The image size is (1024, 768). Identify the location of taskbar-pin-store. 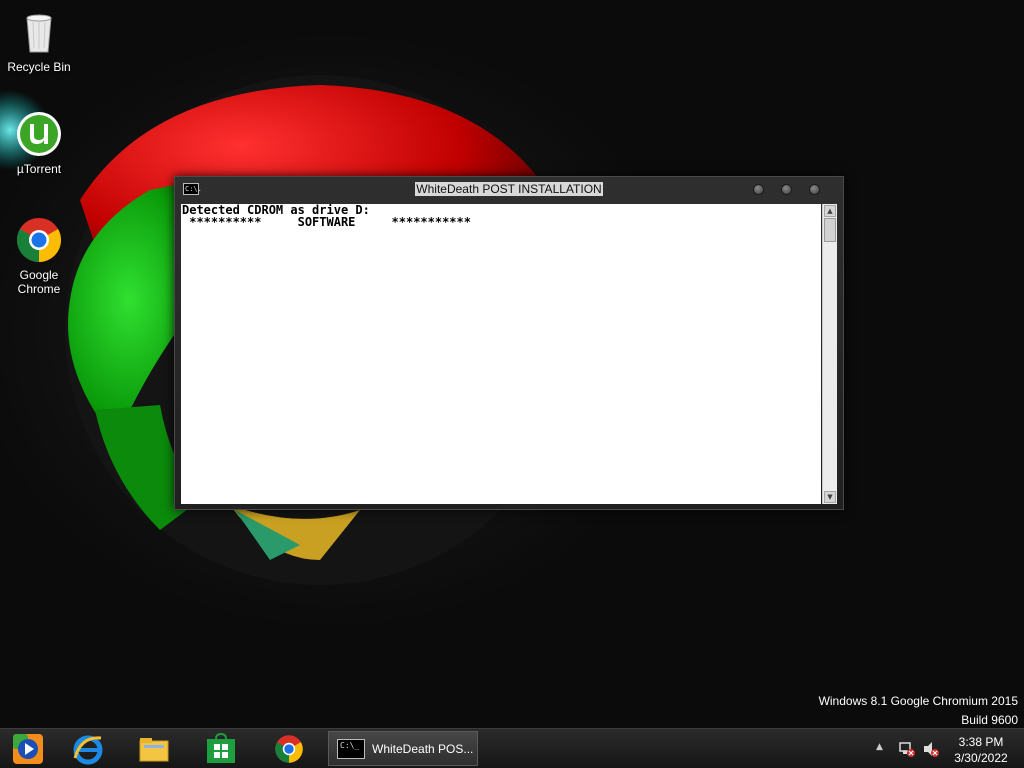
(221, 749).